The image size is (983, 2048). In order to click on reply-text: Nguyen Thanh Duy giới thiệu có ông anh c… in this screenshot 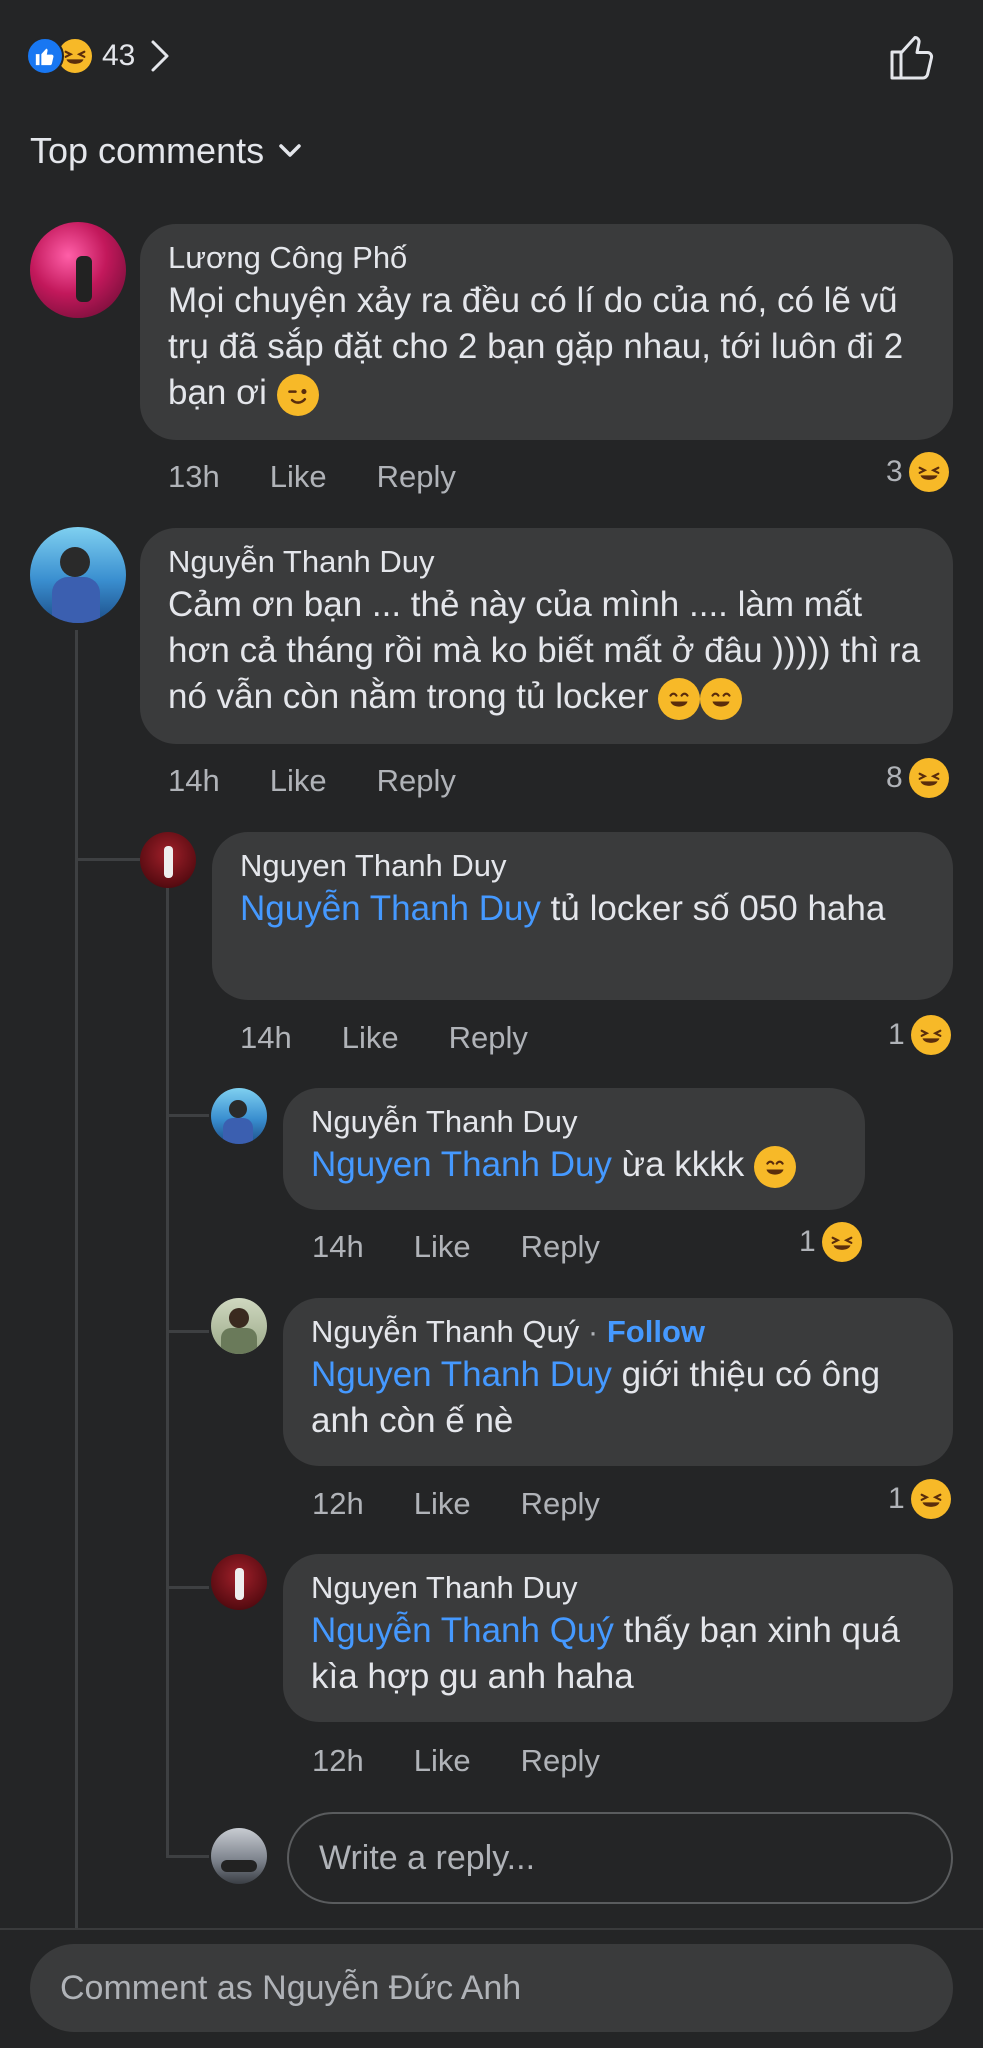, I will do `click(596, 1397)`.